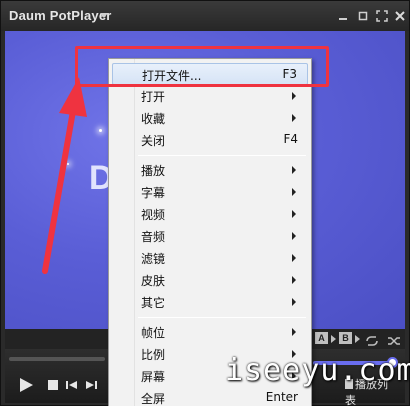 The image size is (410, 406). What do you see at coordinates (64, 175) in the screenshot?
I see `annotation-arrow-icon` at bounding box center [64, 175].